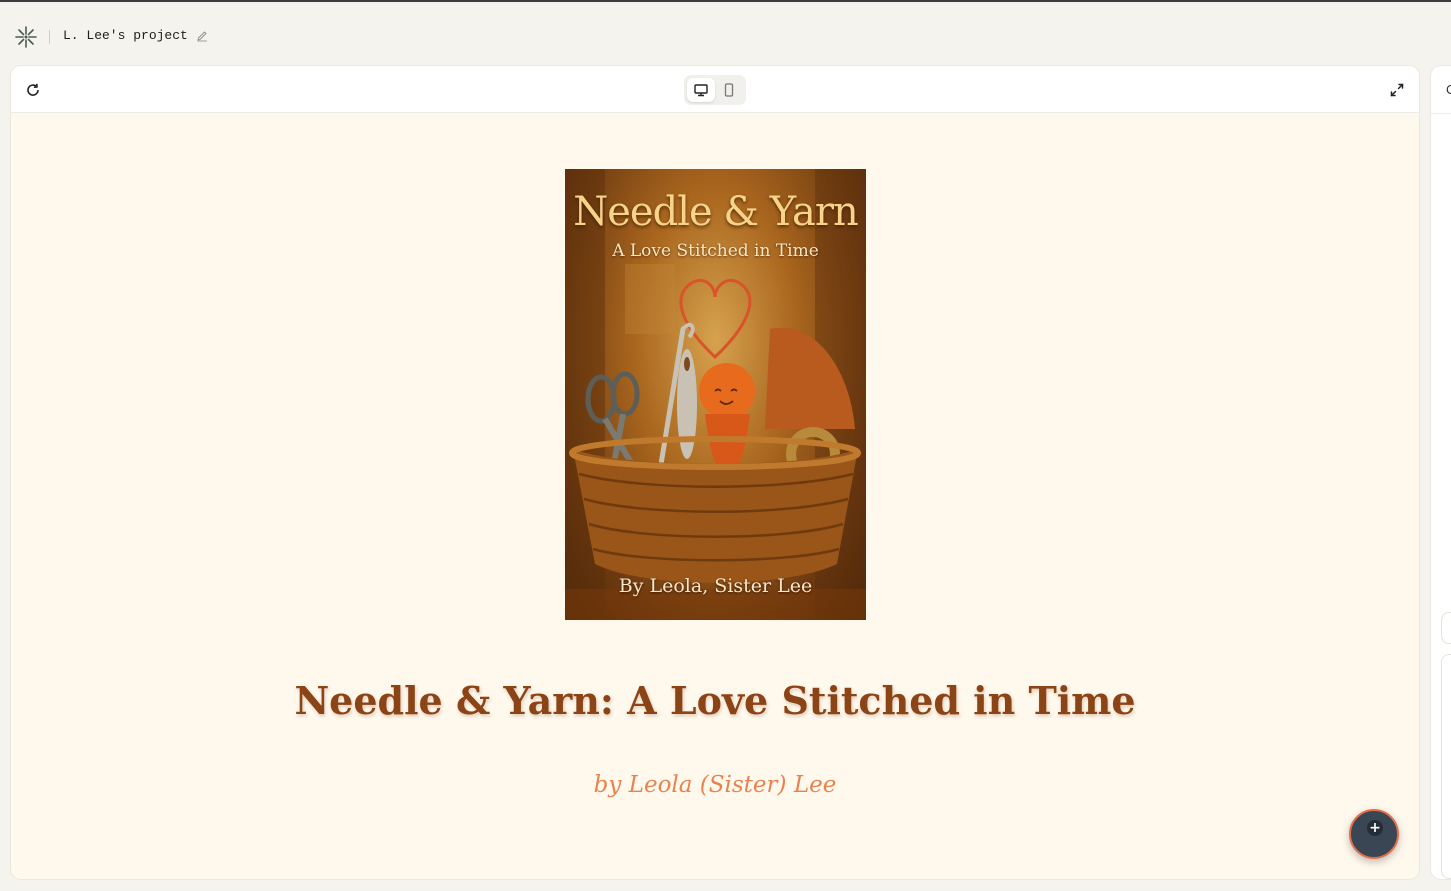 The width and height of the screenshot is (1451, 891). Describe the element at coordinates (715, 586) in the screenshot. I see `cover-author: By Leola, Sister Lee` at that location.